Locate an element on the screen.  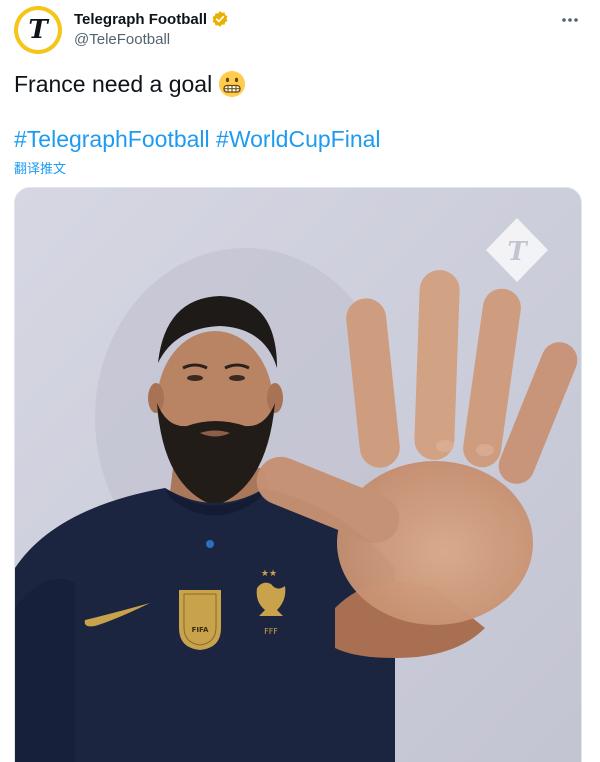
avatar: T is located at coordinates (38, 30).